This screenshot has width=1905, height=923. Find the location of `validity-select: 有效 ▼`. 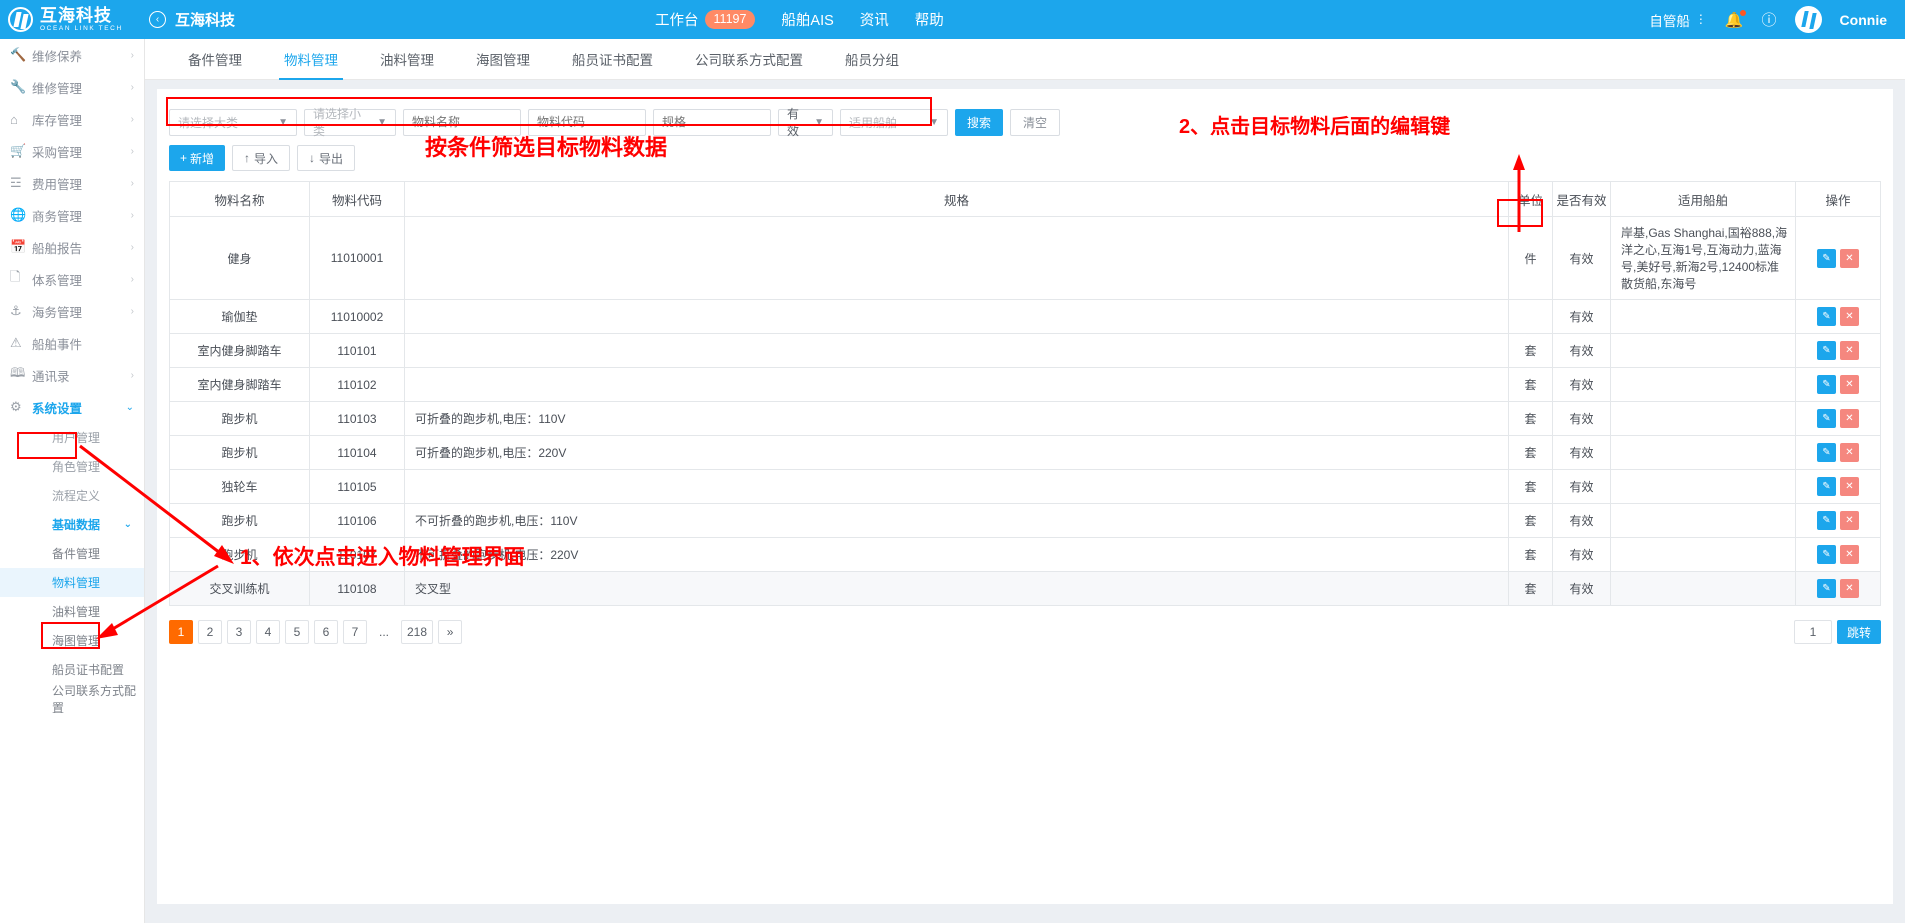

validity-select: 有效 ▼ is located at coordinates (805, 122).